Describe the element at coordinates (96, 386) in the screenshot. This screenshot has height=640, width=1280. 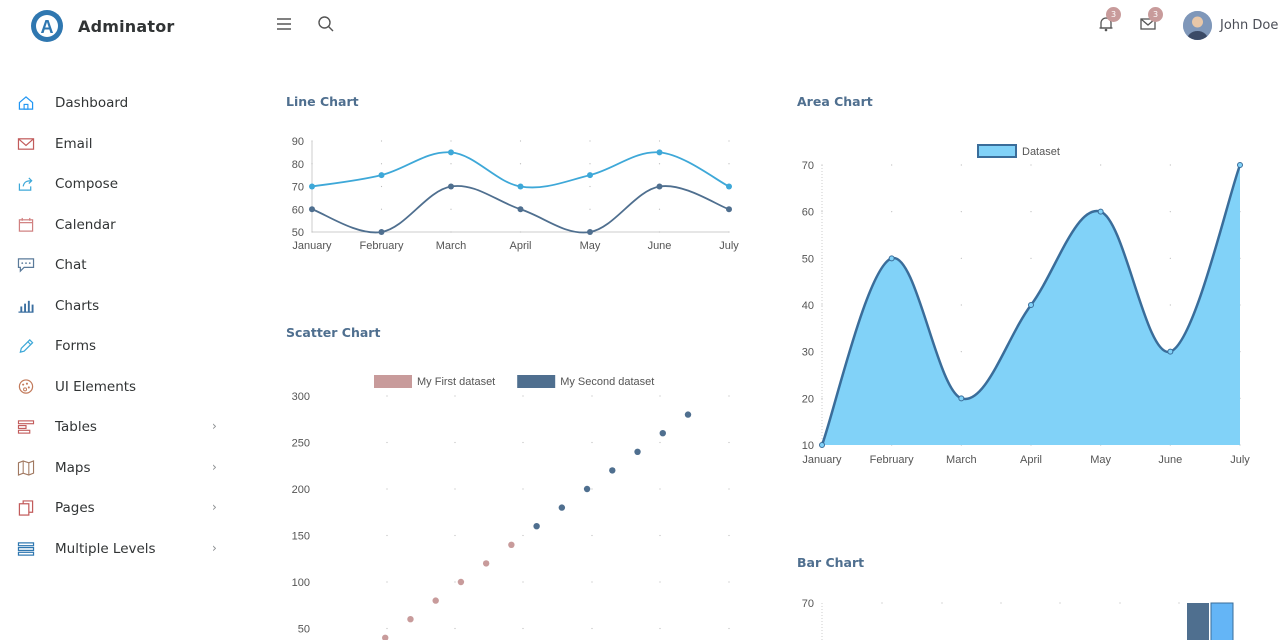
I see `sidebar-item-label: UI Elements` at that location.